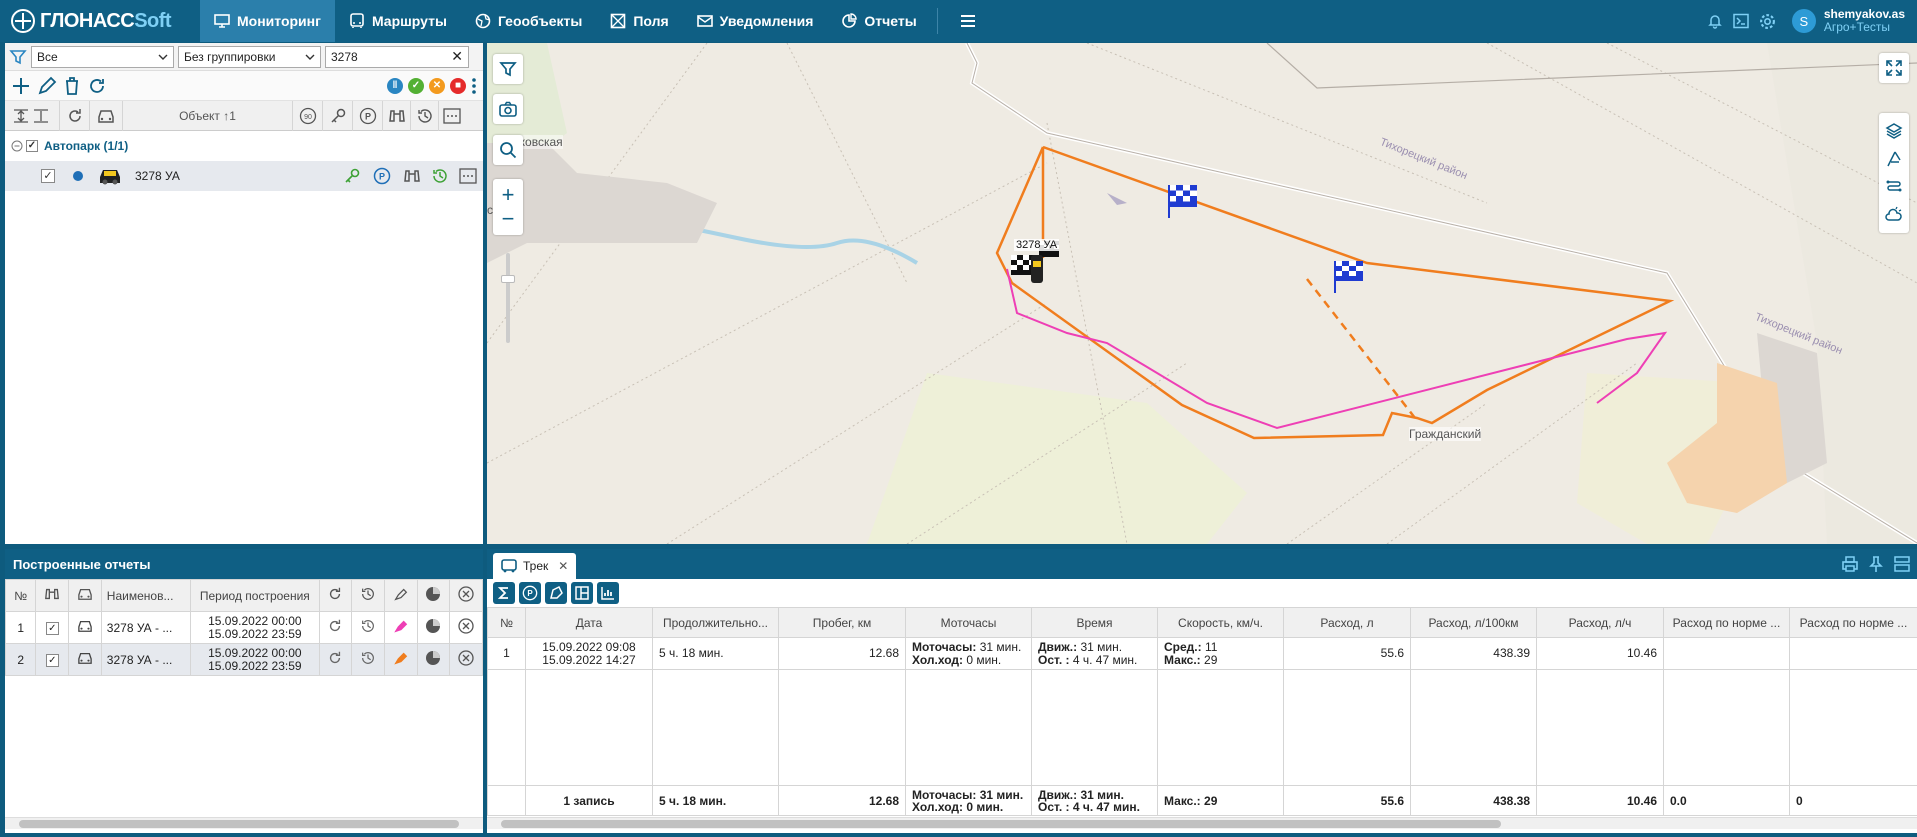 Image resolution: width=1917 pixels, height=837 pixels. Describe the element at coordinates (244, 823) in the screenshot. I see `reports-horizontal-scrollbar` at that location.